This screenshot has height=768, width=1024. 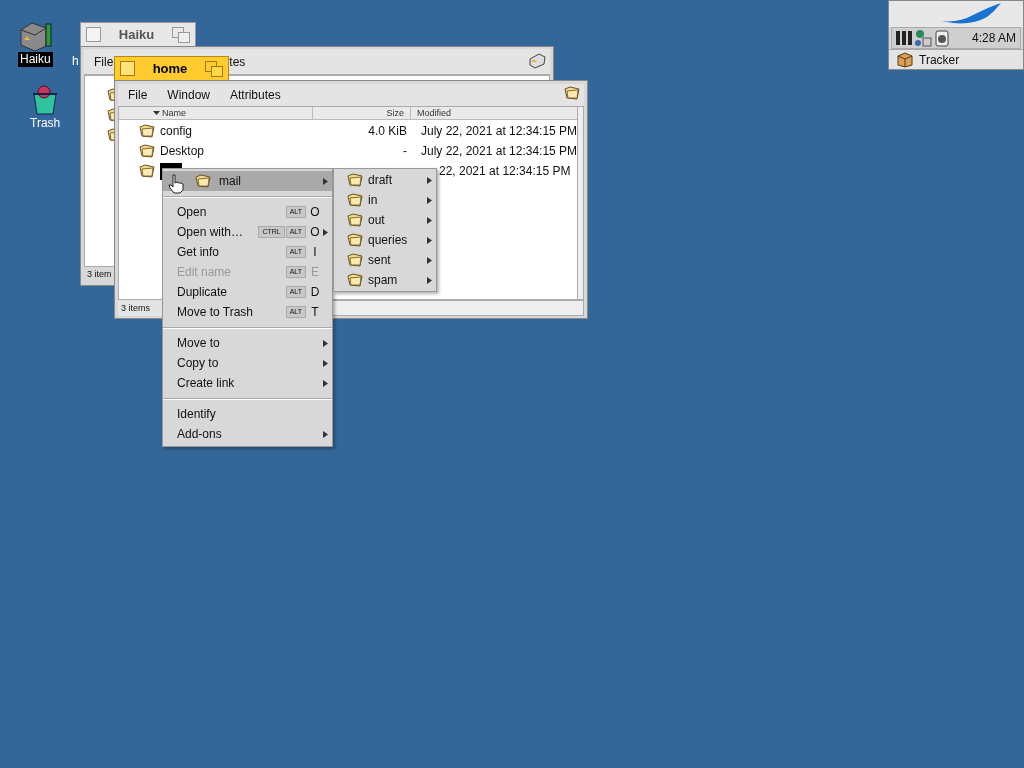 I want to click on menu-item: Add-ons, so click(x=247, y=434).